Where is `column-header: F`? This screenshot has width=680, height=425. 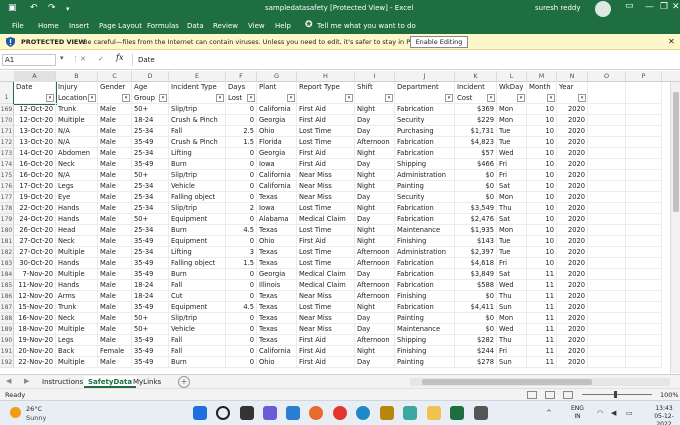 column-header: F is located at coordinates (241, 76).